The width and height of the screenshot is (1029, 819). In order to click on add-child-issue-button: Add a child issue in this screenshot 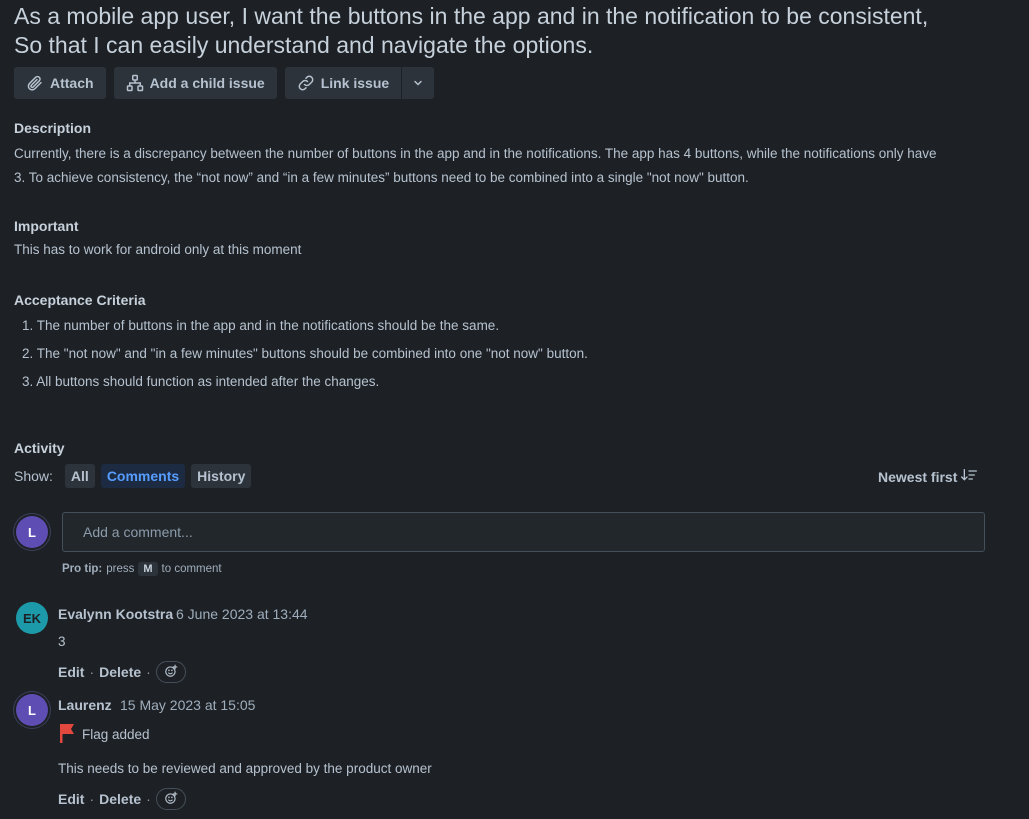, I will do `click(195, 83)`.